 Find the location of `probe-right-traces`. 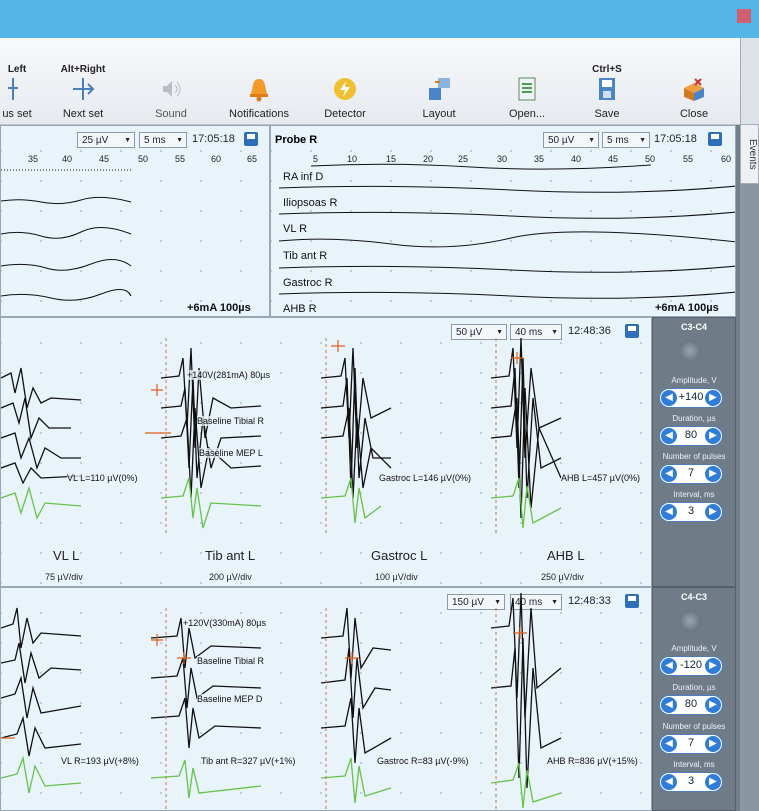

probe-right-traces is located at coordinates (506, 231).